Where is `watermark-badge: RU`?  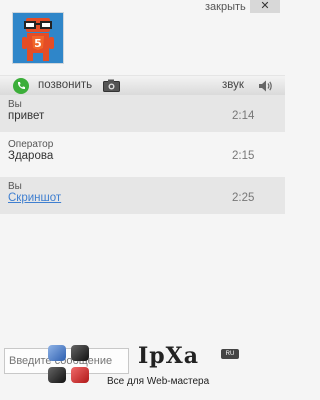
watermark-badge: RU is located at coordinates (230, 354).